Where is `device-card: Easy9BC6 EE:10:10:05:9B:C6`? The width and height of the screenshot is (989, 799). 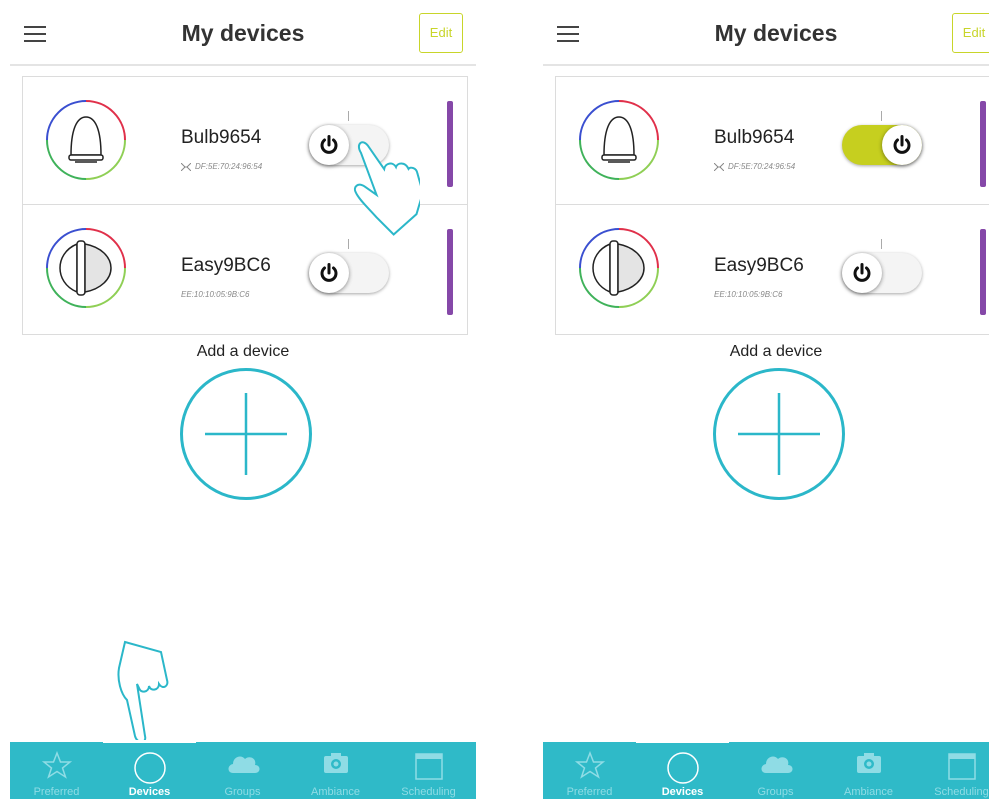
device-card: Easy9BC6 EE:10:10:05:9B:C6 is located at coordinates (772, 269).